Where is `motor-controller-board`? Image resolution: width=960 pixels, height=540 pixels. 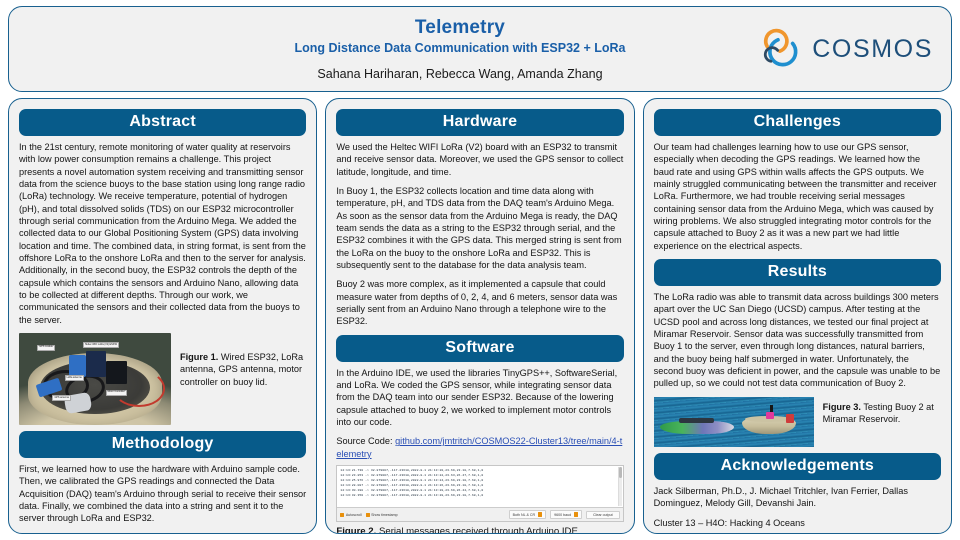
motor-controller-board is located at coordinates (116, 372).